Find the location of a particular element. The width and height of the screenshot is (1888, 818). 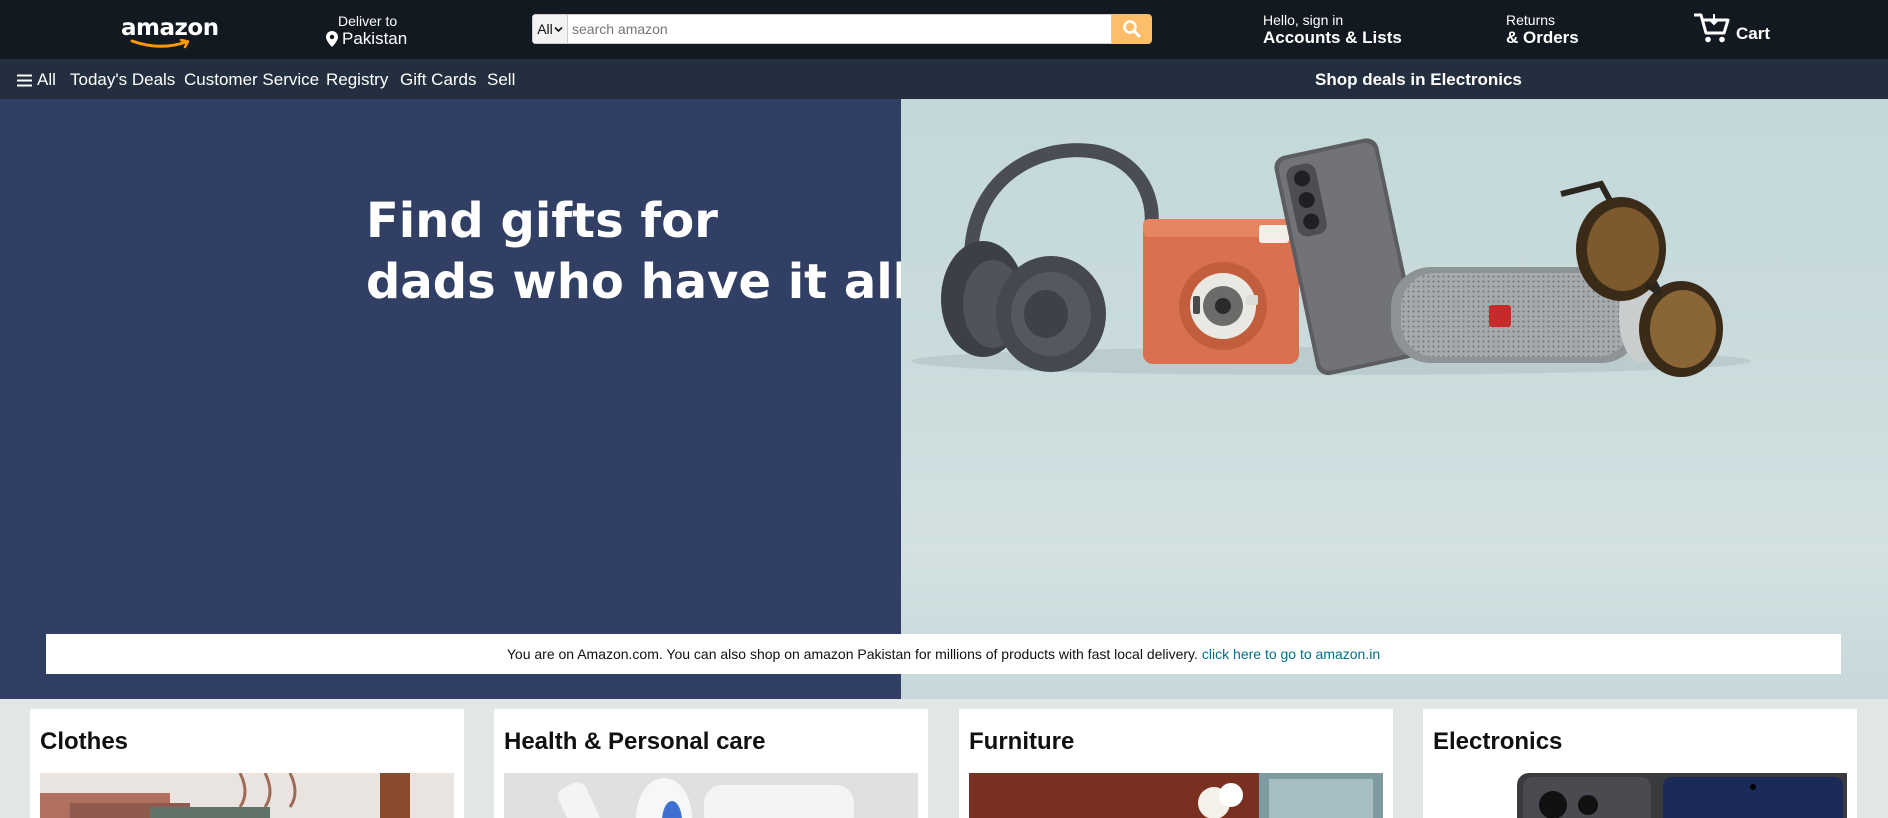

chevron-down-icon is located at coordinates (558, 29).